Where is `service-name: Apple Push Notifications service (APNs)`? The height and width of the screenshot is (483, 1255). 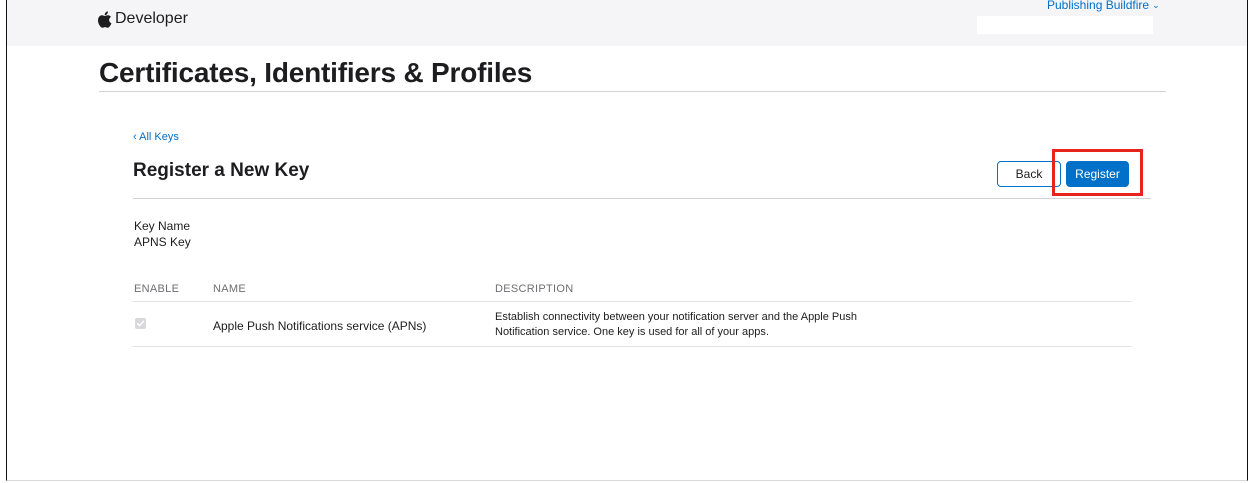
service-name: Apple Push Notifications service (APNs) is located at coordinates (320, 326).